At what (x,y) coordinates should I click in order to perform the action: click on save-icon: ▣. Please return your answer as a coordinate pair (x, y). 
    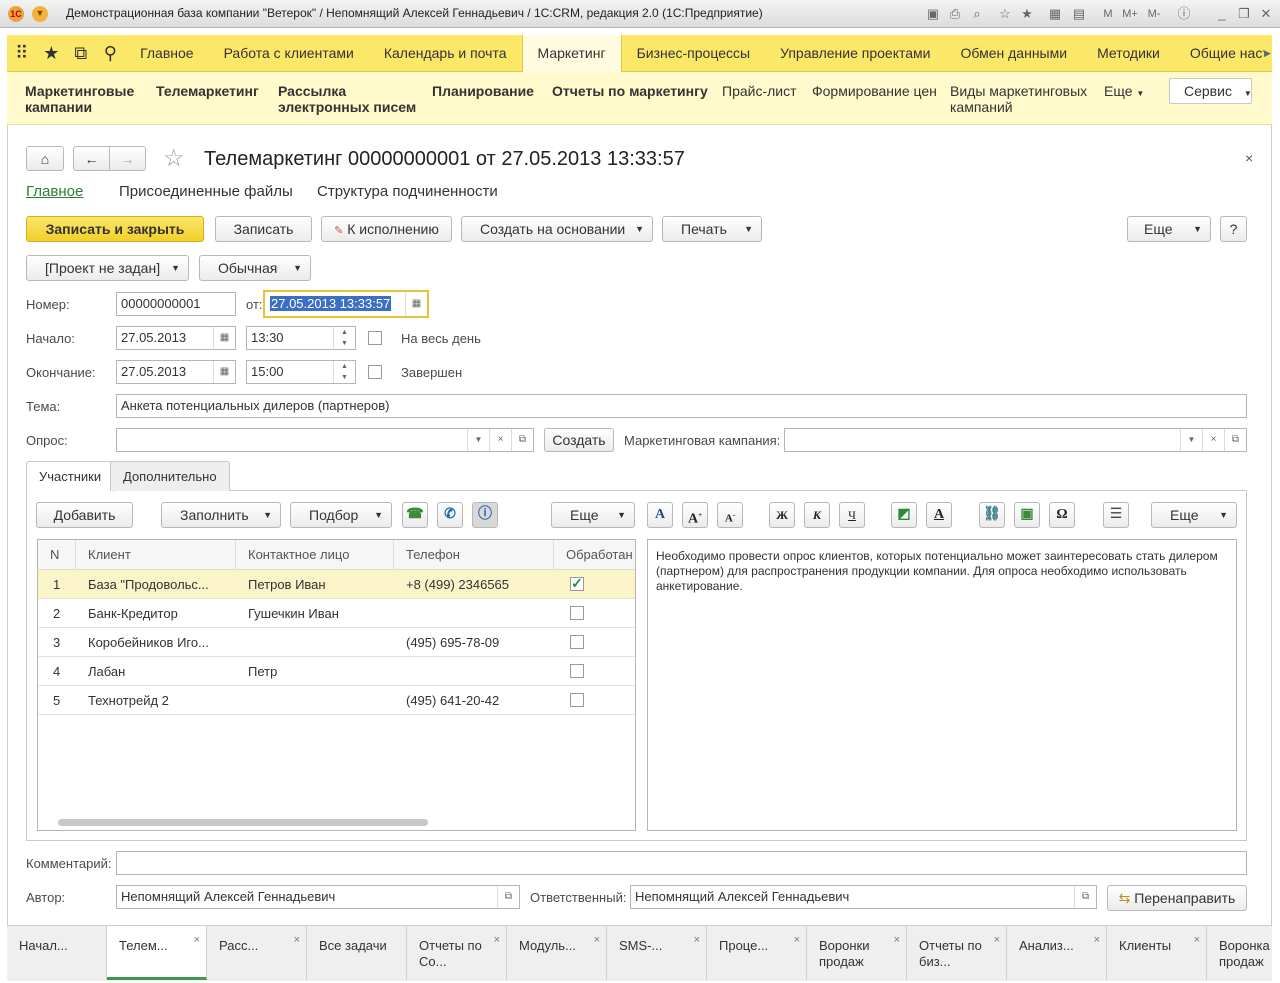
    Looking at the image, I should click on (933, 14).